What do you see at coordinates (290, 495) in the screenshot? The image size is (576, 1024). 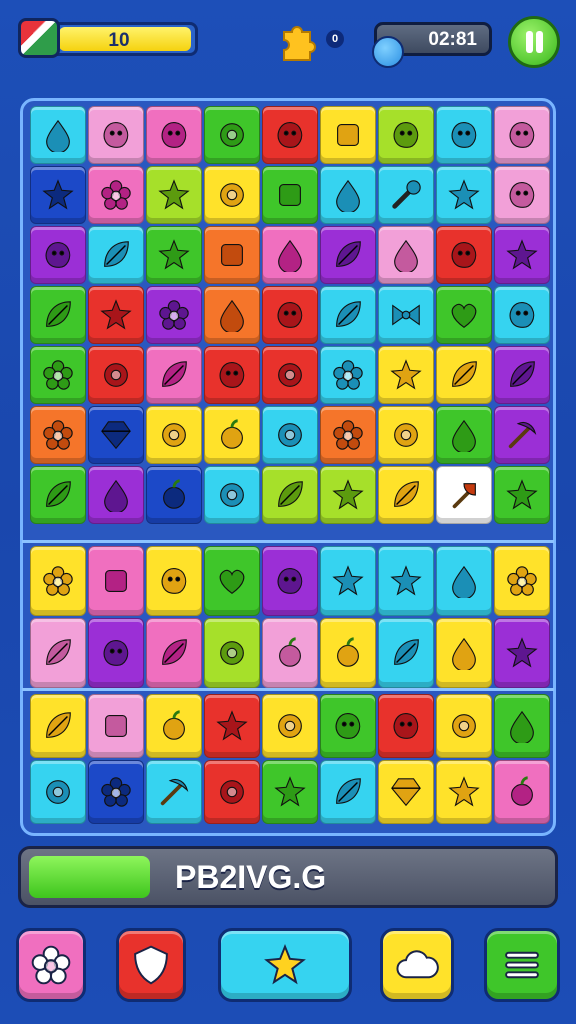 I see `tile-lime-leaf` at bounding box center [290, 495].